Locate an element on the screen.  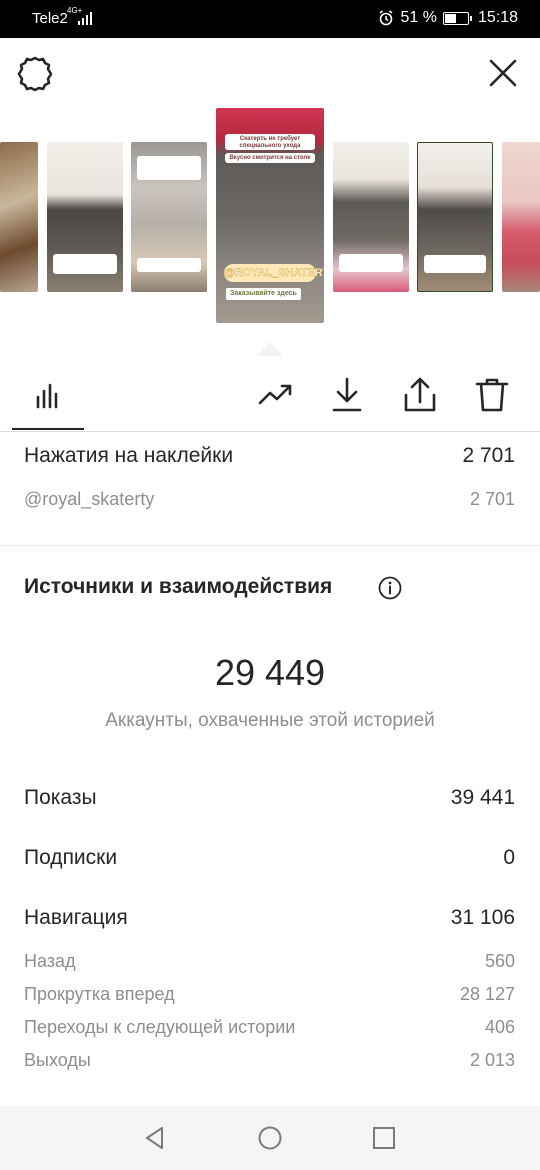
section-divider is located at coordinates (270, 545).